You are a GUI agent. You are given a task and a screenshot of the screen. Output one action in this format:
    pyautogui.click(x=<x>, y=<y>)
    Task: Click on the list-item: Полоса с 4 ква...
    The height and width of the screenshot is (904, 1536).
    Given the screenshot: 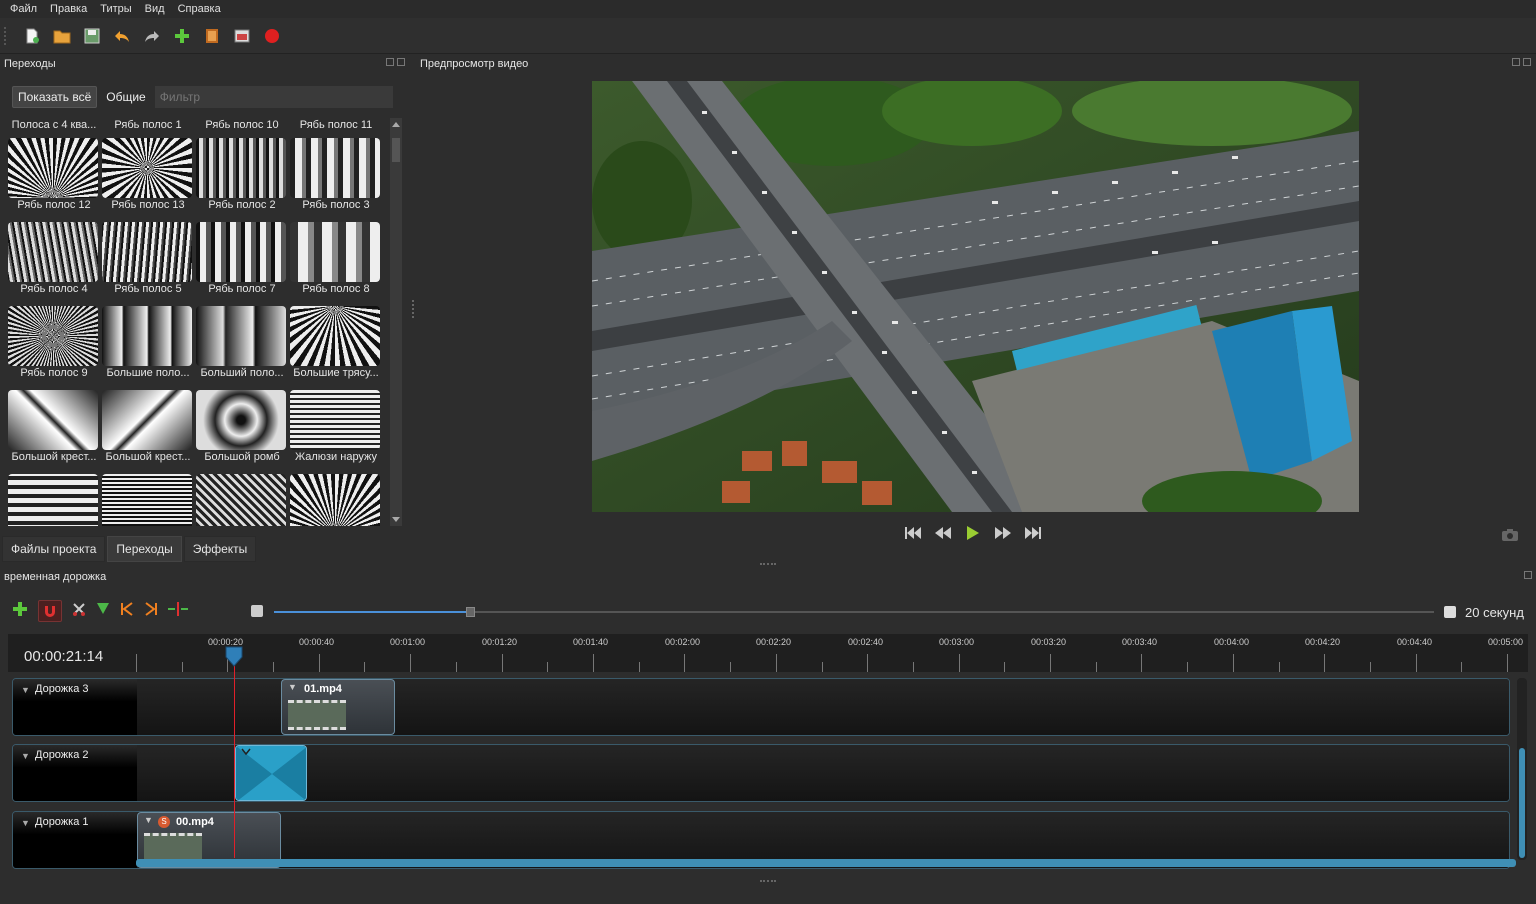 What is the action you would take?
    pyautogui.click(x=54, y=125)
    